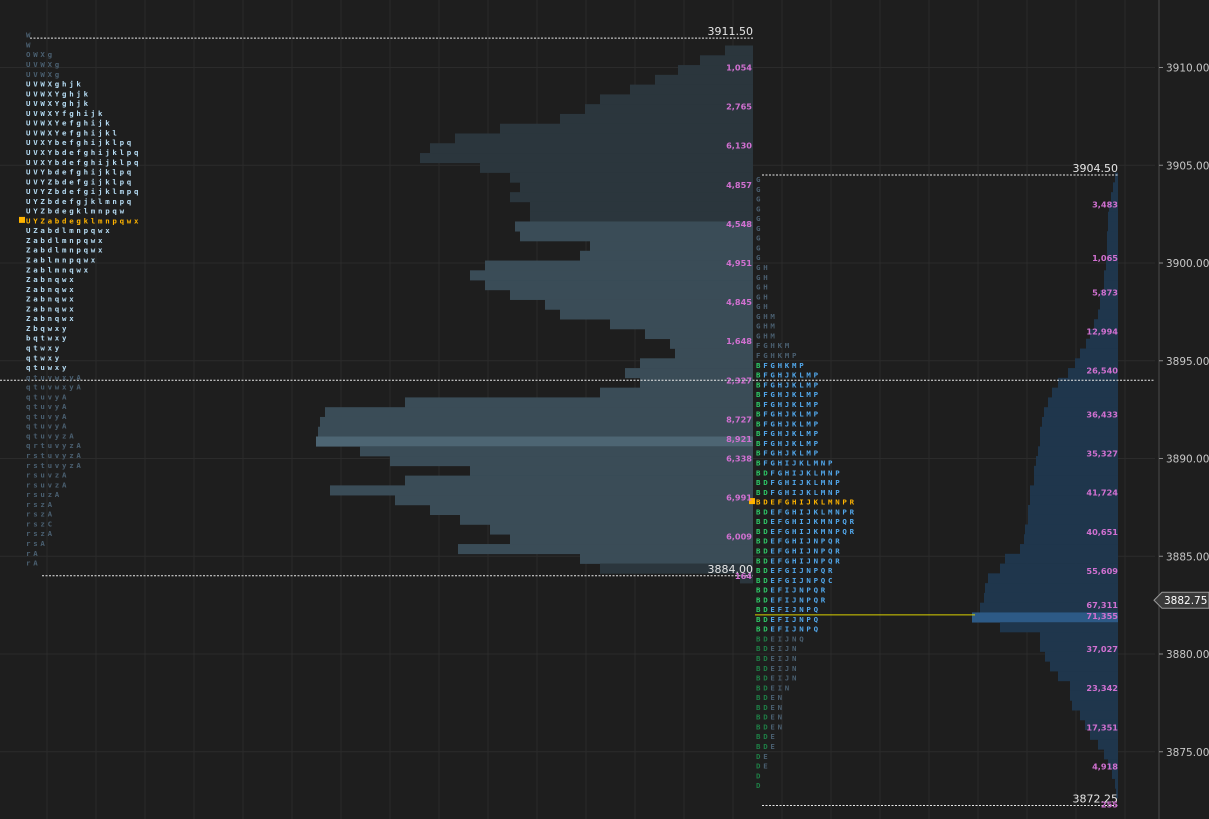 The width and height of the screenshot is (1209, 819). What do you see at coordinates (42, 406) in the screenshot?
I see `tpo-letter: u` at bounding box center [42, 406].